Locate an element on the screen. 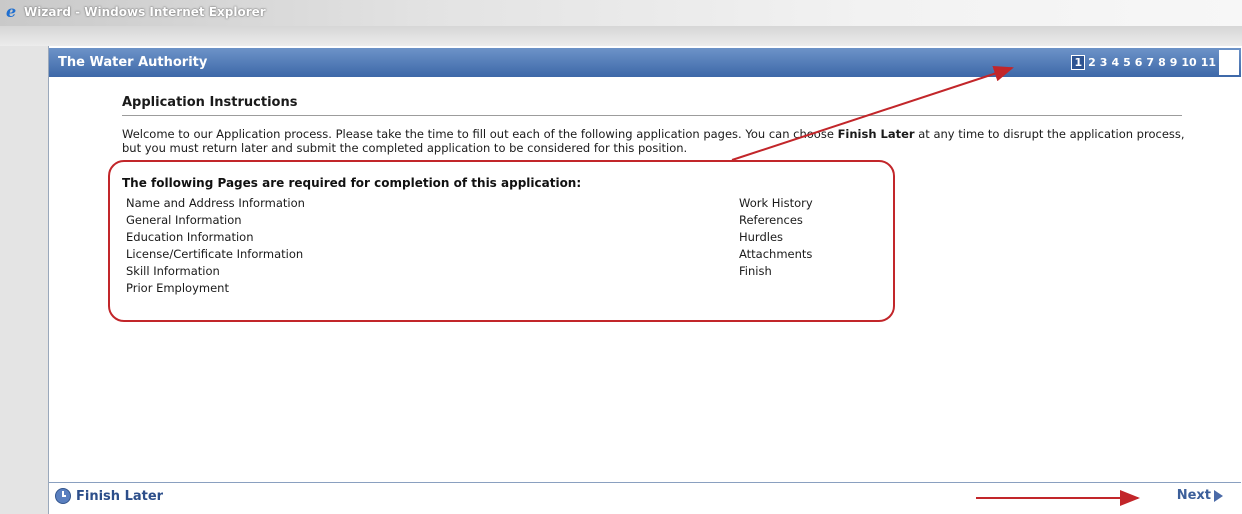 Image resolution: width=1242 pixels, height=514 pixels. finish-later-button: Finish Later is located at coordinates (109, 496).